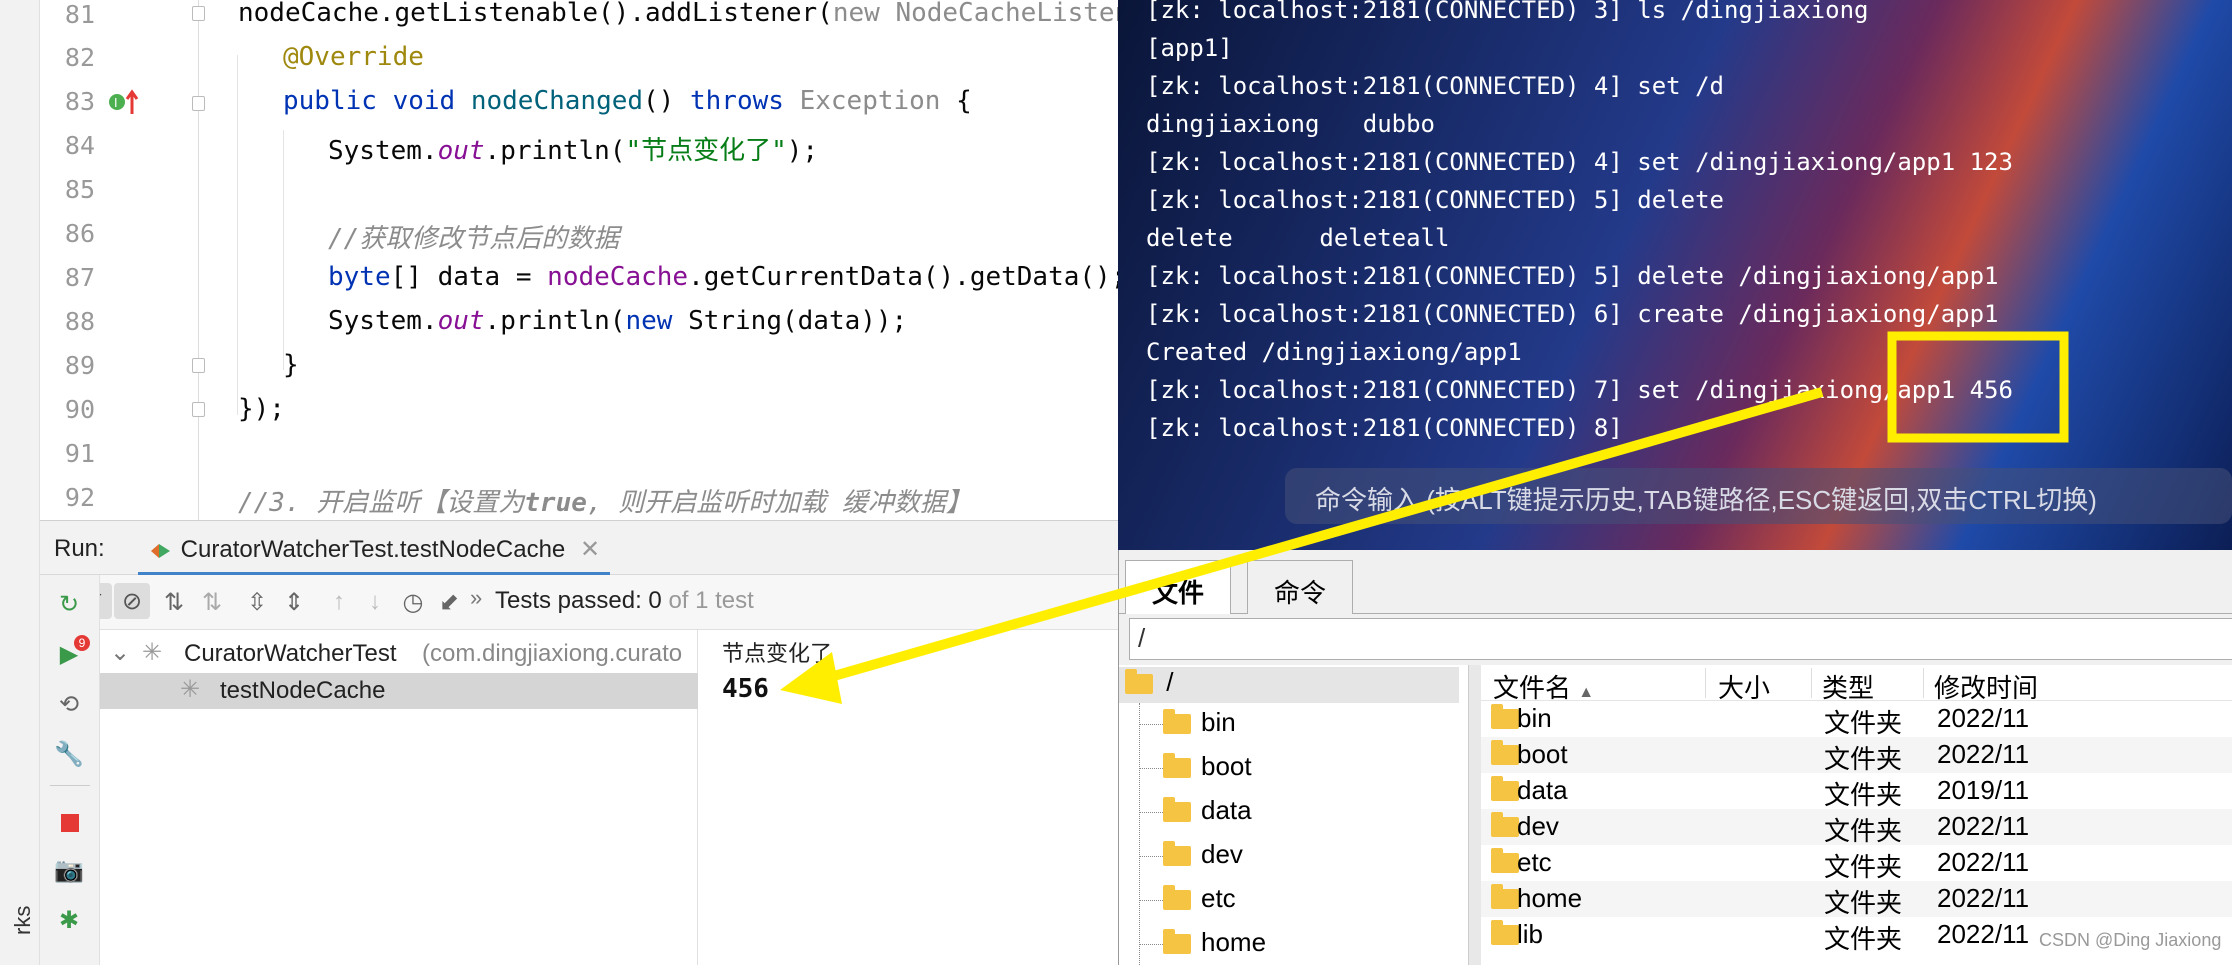 This screenshot has height=965, width=2232. I want to click on dir-tree-item: data, so click(1195, 810).